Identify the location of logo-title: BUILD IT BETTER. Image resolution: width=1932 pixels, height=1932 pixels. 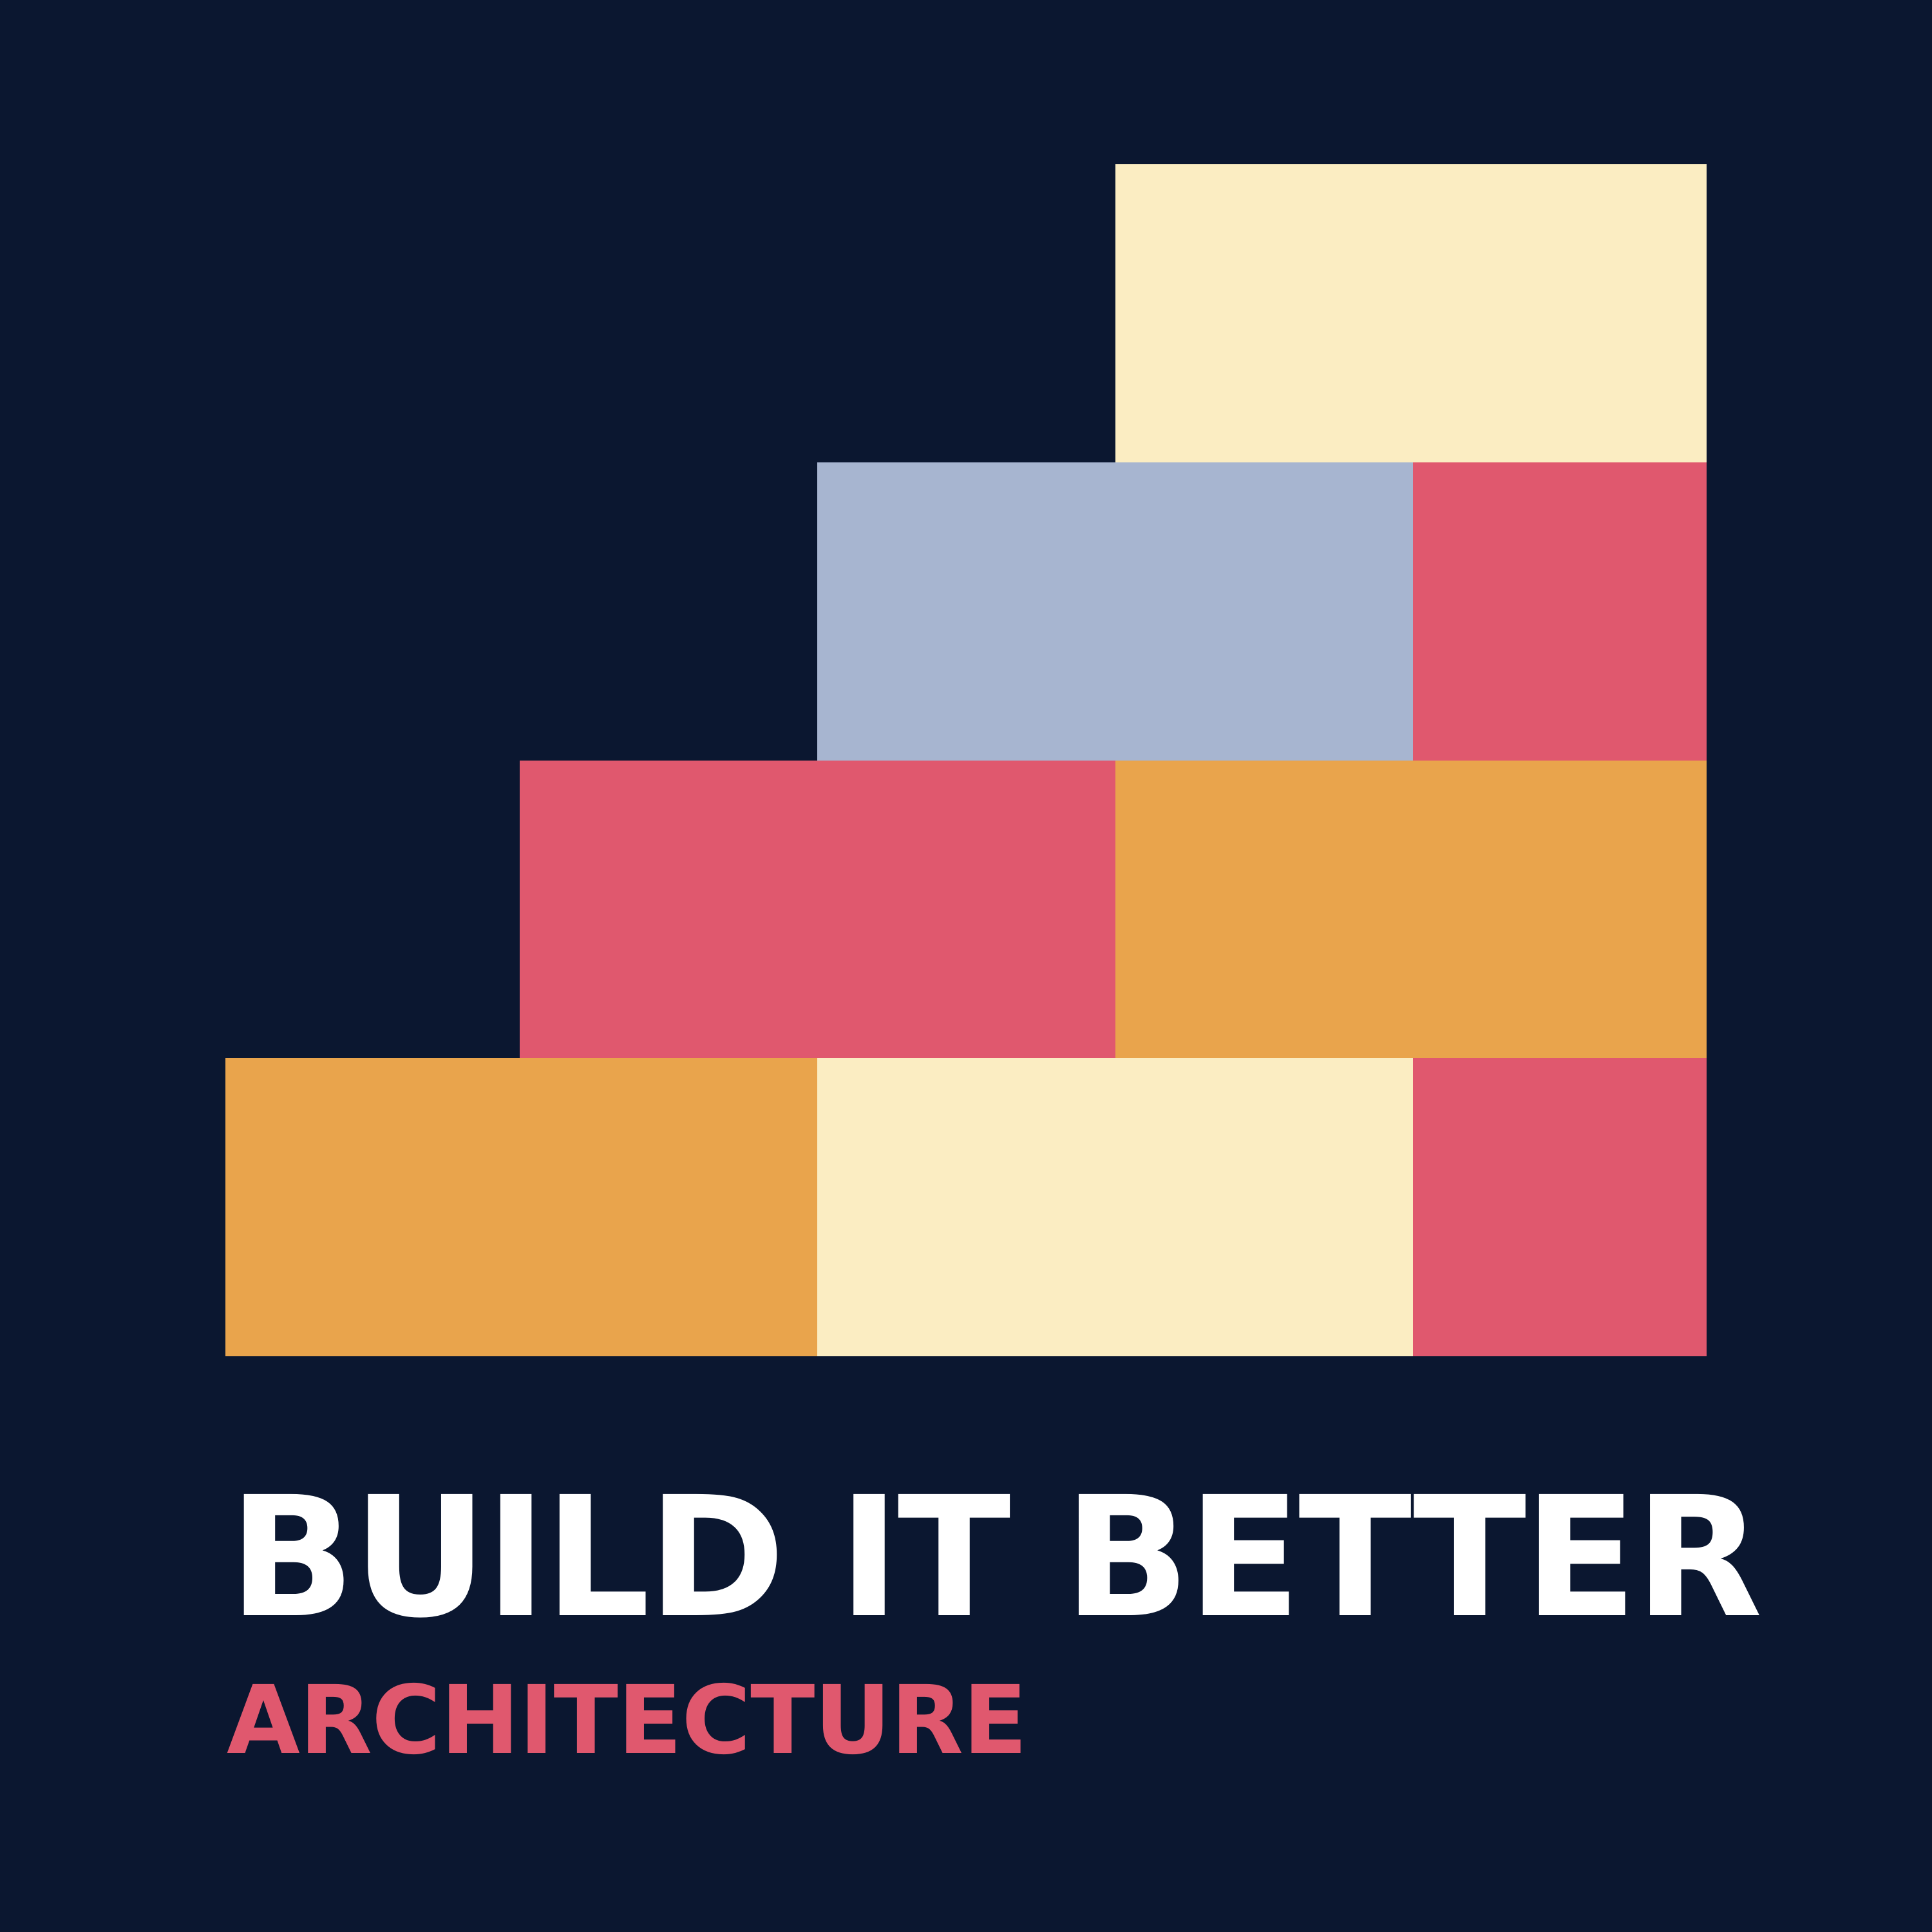
(996, 1558).